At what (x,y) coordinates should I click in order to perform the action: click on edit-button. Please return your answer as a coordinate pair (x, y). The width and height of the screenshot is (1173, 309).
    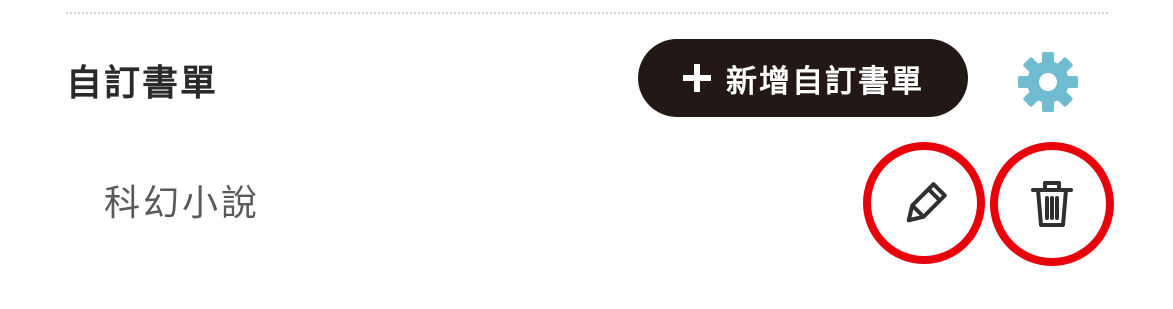
    Looking at the image, I should click on (925, 204).